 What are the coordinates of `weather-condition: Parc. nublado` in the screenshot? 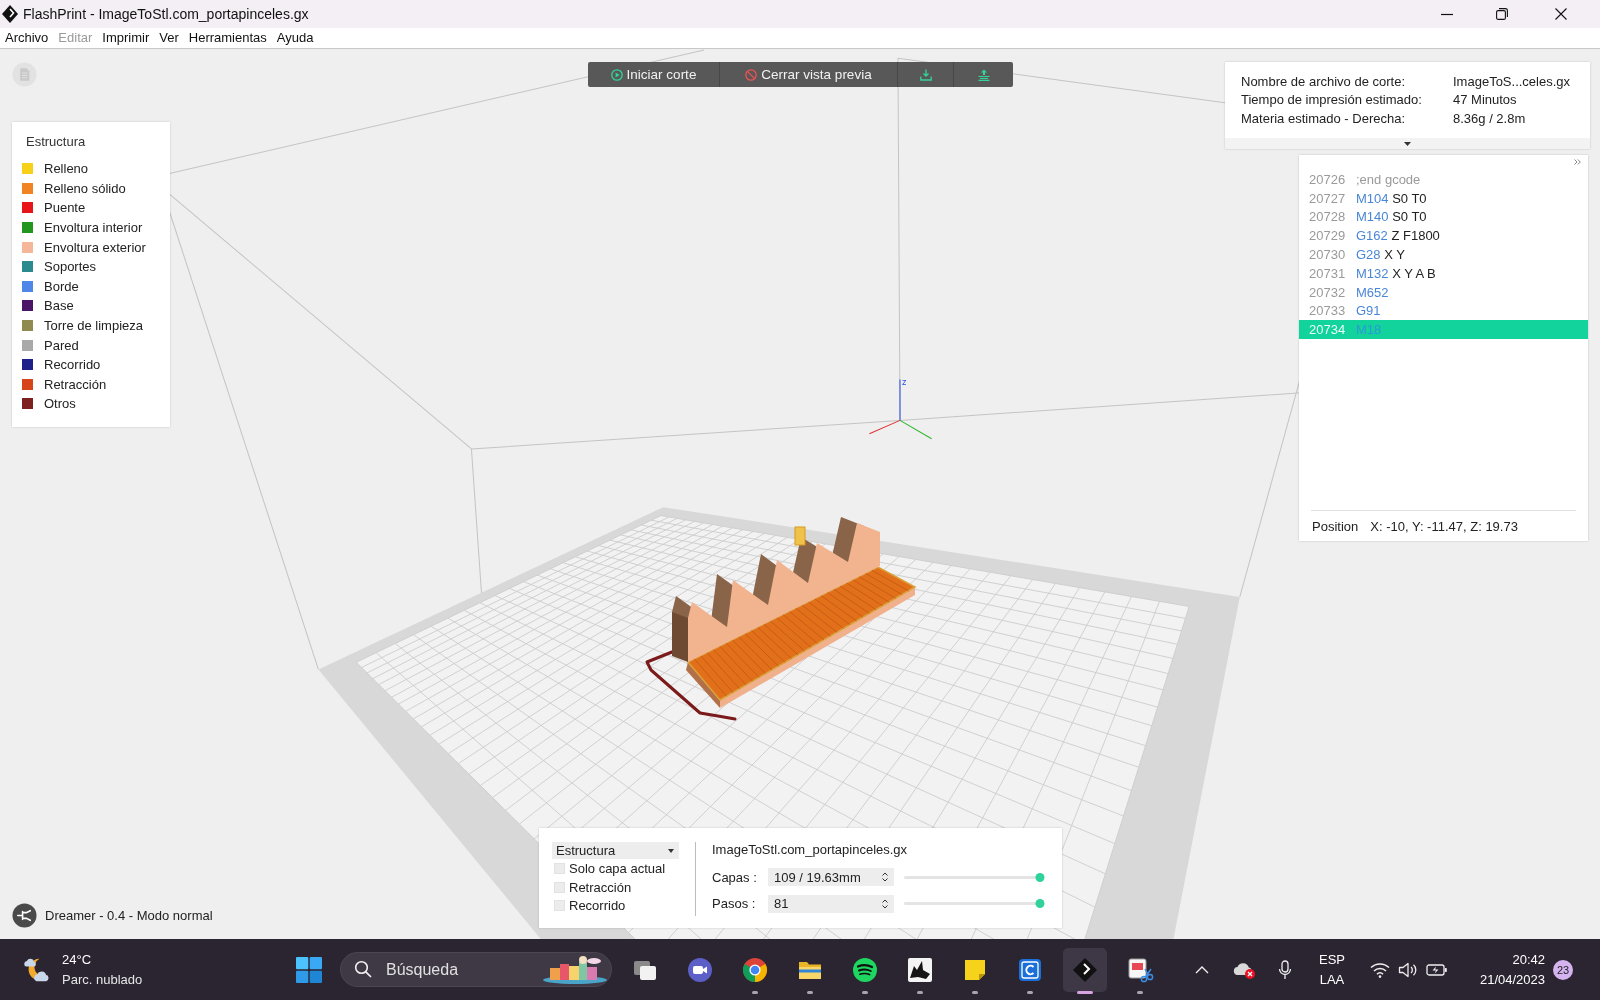 It's located at (102, 979).